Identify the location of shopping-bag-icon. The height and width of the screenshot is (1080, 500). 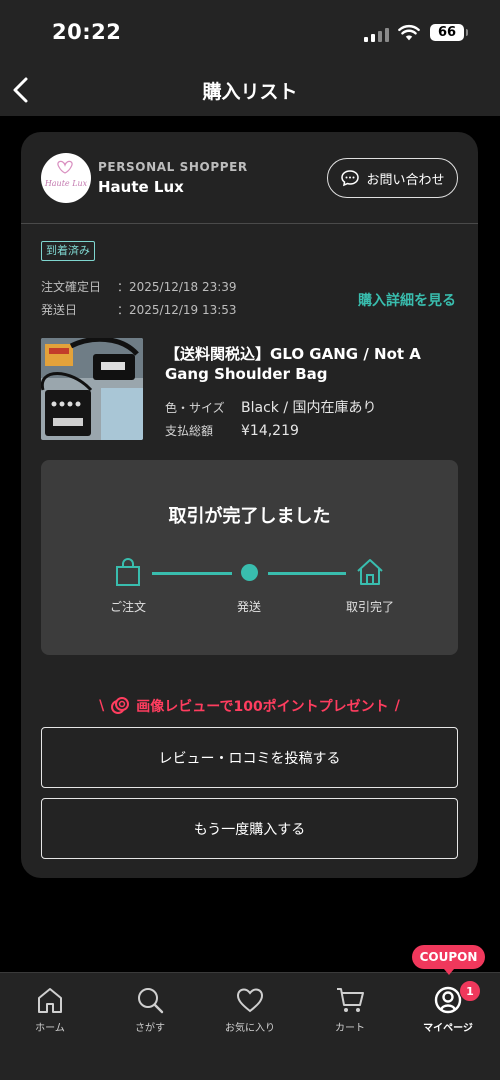
(128, 572).